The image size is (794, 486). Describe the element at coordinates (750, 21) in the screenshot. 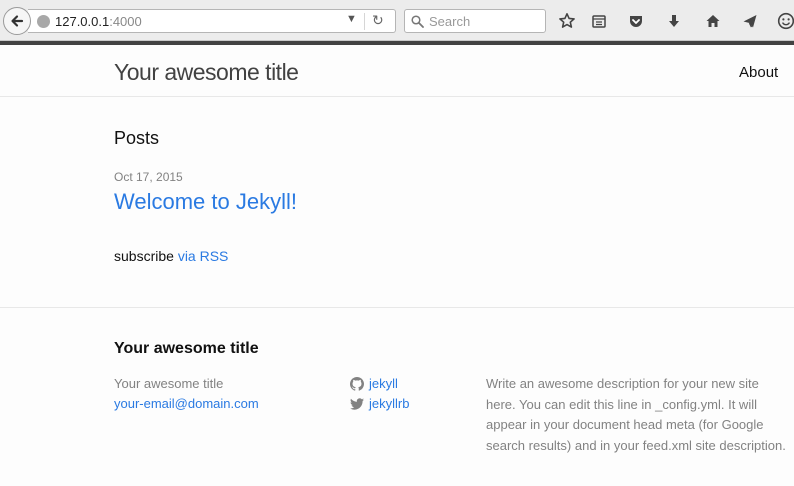

I see `send-page-icon` at that location.